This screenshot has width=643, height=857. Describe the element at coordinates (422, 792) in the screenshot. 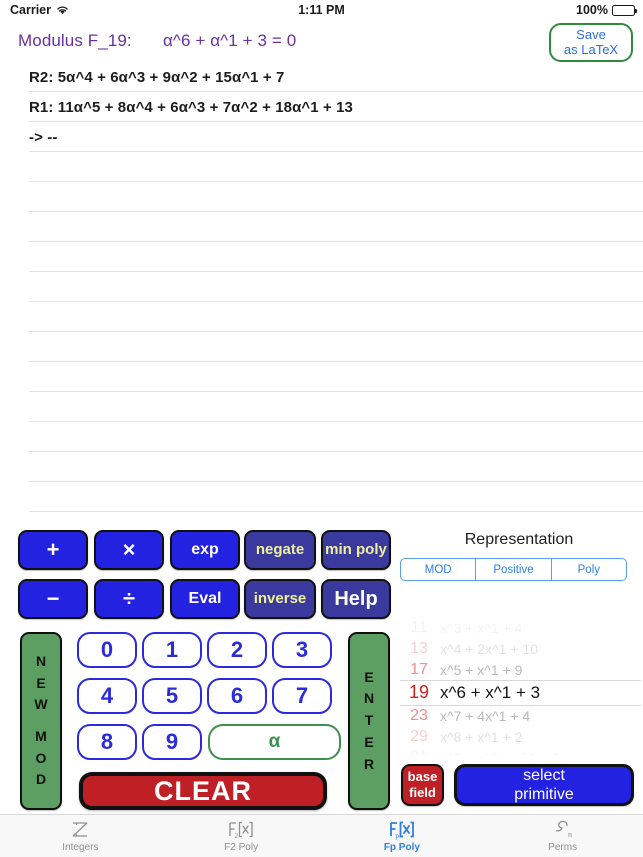

I see `base-field-line2: field` at that location.